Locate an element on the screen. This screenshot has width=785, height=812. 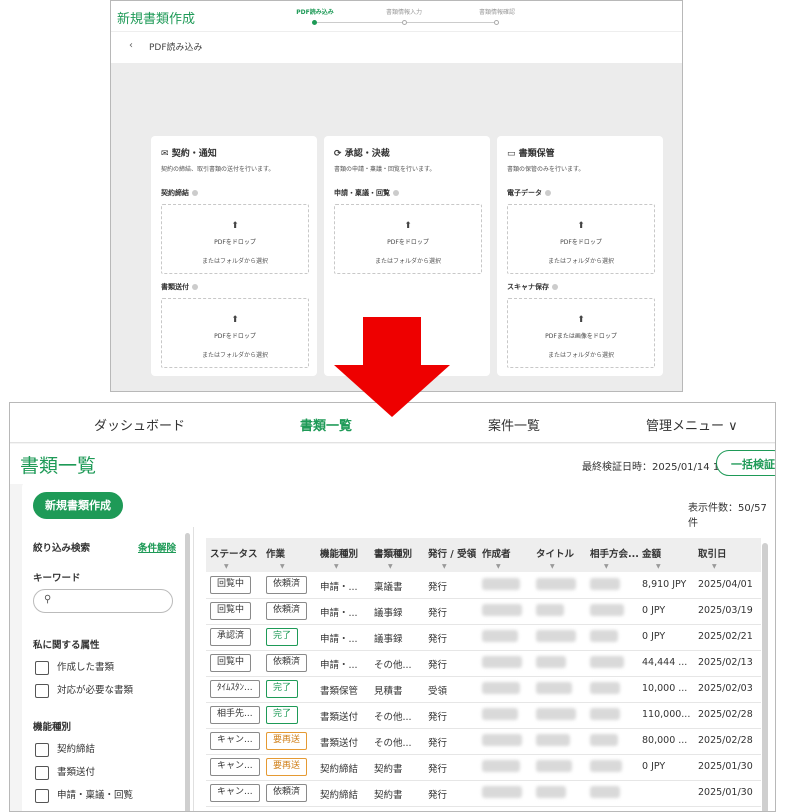
table-row: 回覧中 依頼済 申請・... 稟議書 発行 8,910 JPY 2025/04/01 is located at coordinates (483, 585).